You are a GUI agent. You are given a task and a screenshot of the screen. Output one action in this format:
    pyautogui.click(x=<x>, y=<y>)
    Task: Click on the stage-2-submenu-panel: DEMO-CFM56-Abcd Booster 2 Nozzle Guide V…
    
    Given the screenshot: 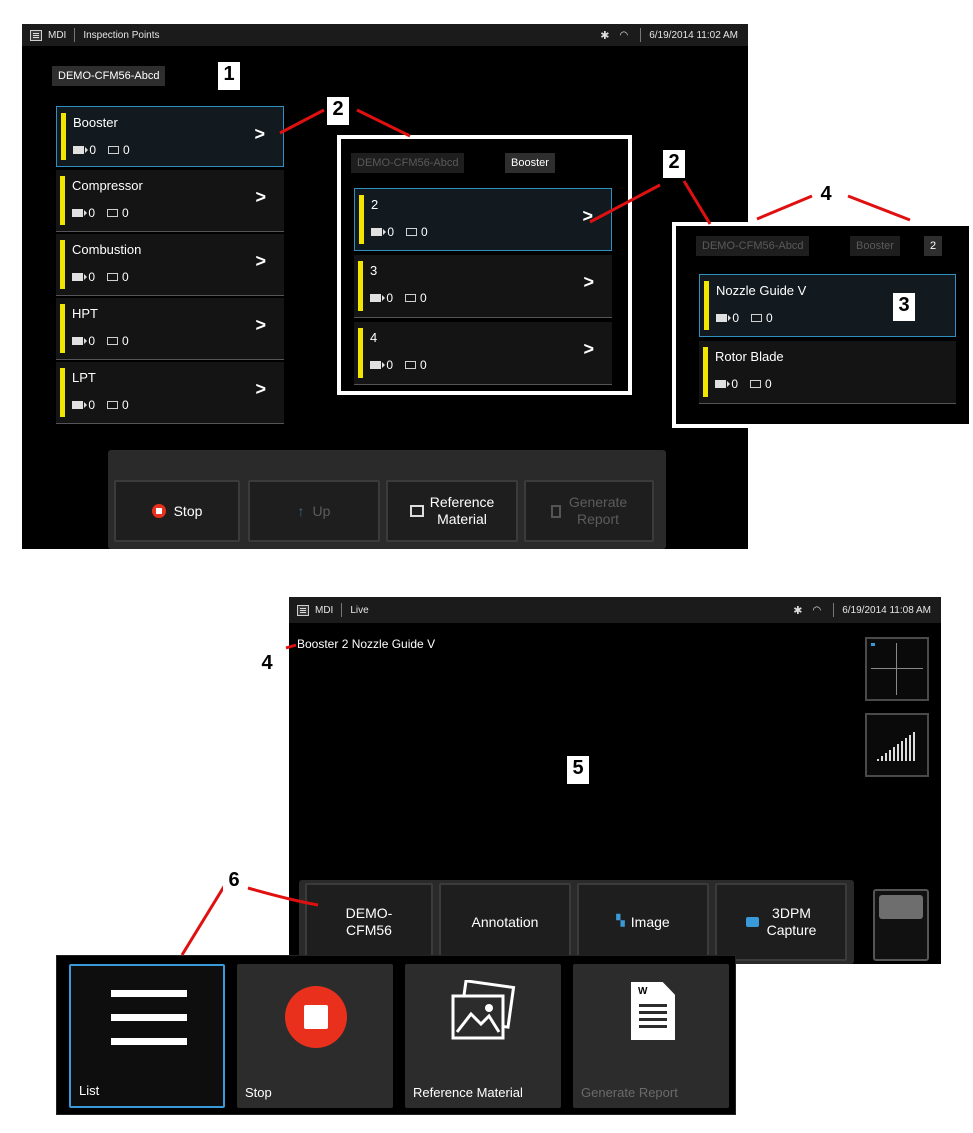 What is the action you would take?
    pyautogui.click(x=822, y=325)
    